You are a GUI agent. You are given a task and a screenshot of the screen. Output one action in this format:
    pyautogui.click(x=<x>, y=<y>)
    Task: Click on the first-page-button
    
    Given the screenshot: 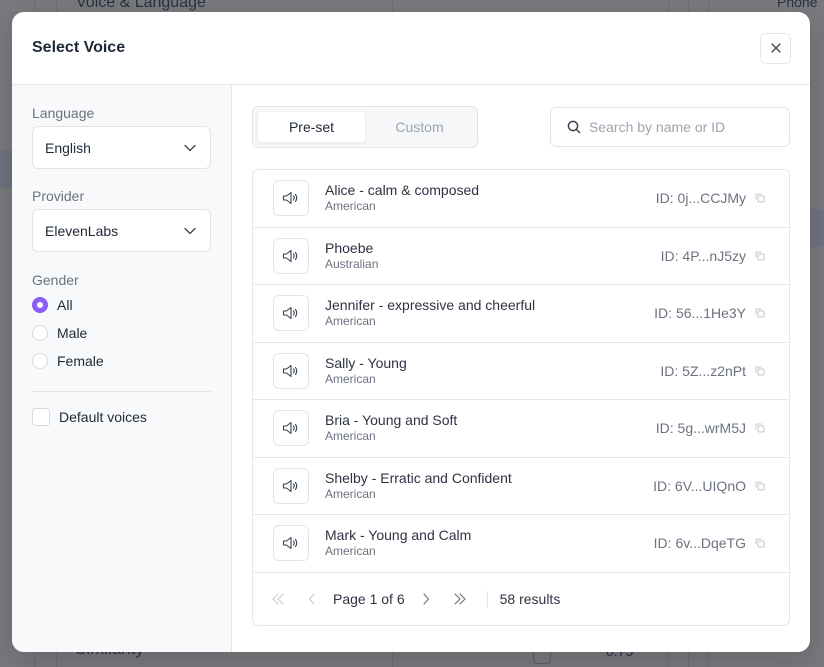 What is the action you would take?
    pyautogui.click(x=278, y=598)
    